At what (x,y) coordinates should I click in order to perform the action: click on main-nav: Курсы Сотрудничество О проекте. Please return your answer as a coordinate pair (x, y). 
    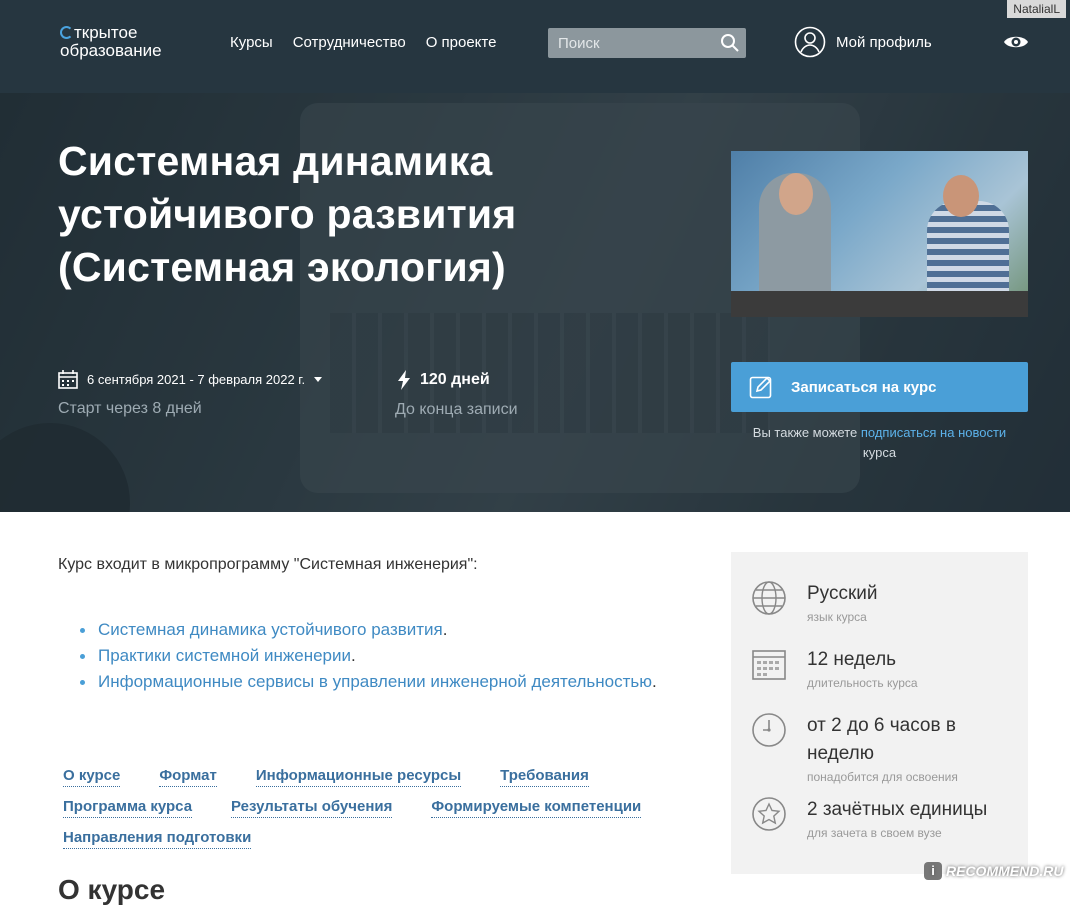
    Looking at the image, I should click on (363, 42).